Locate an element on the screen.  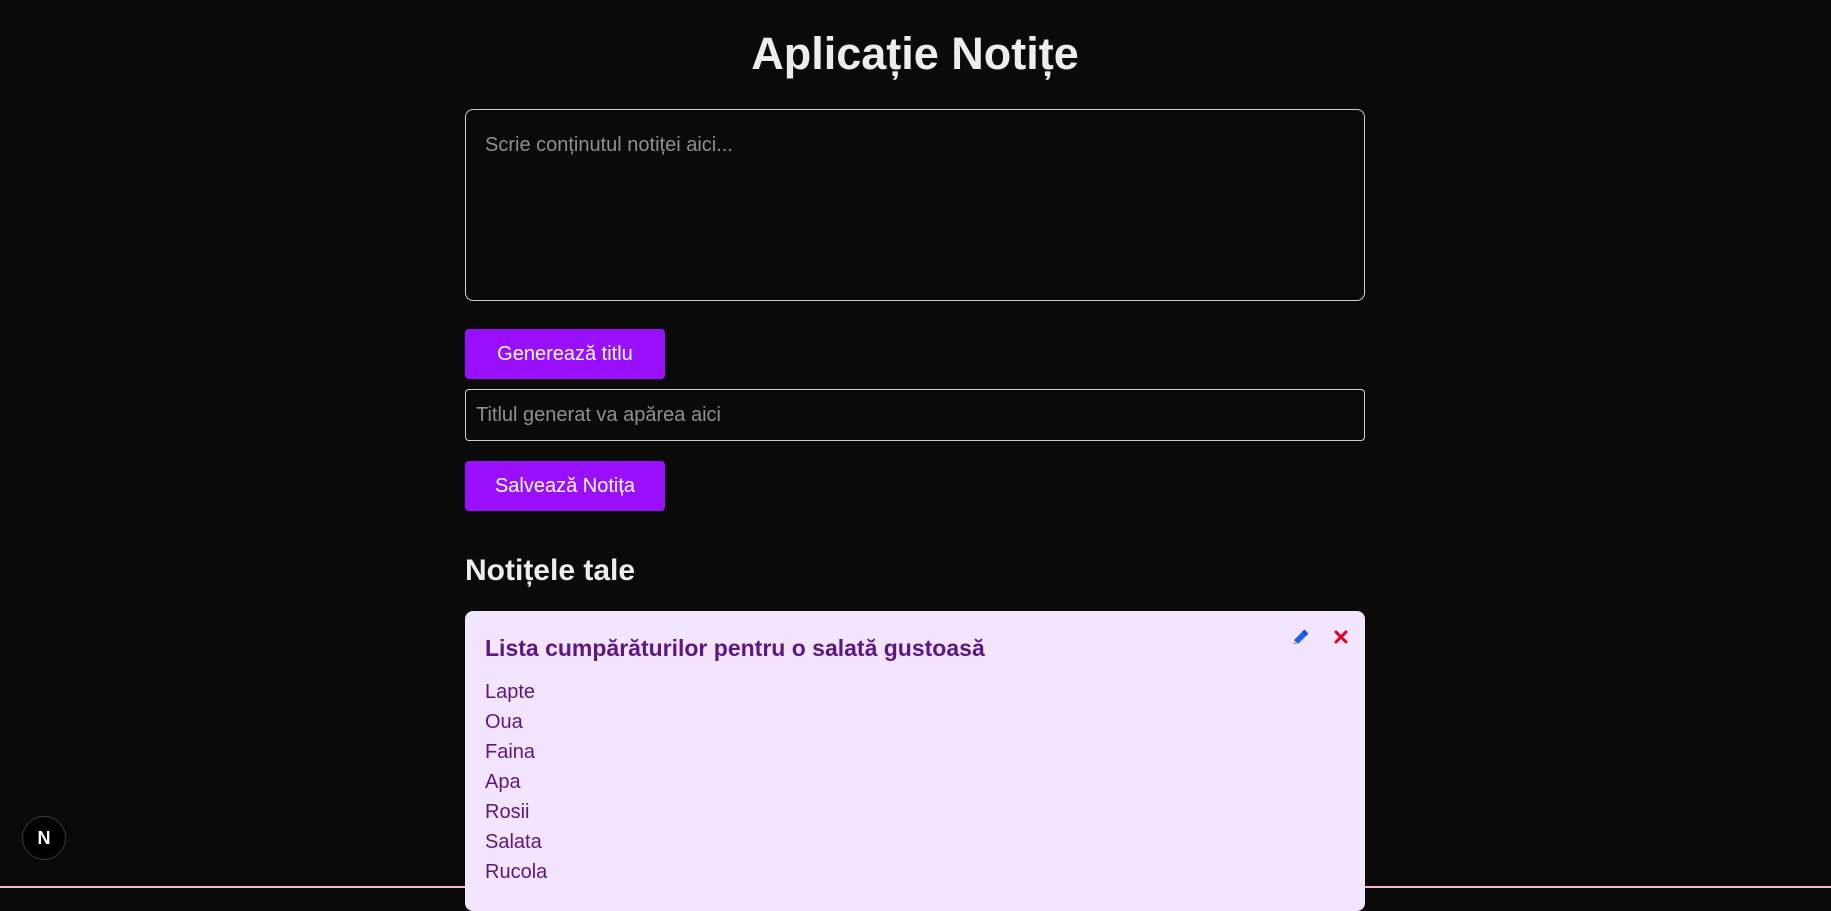
delete-note-button is located at coordinates (1341, 638).